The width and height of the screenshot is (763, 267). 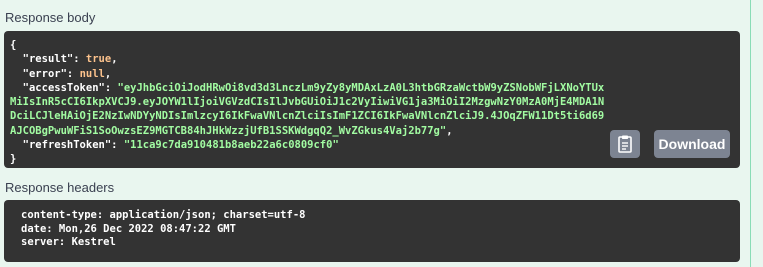 What do you see at coordinates (60, 187) in the screenshot?
I see `response-headers-title: Response headers` at bounding box center [60, 187].